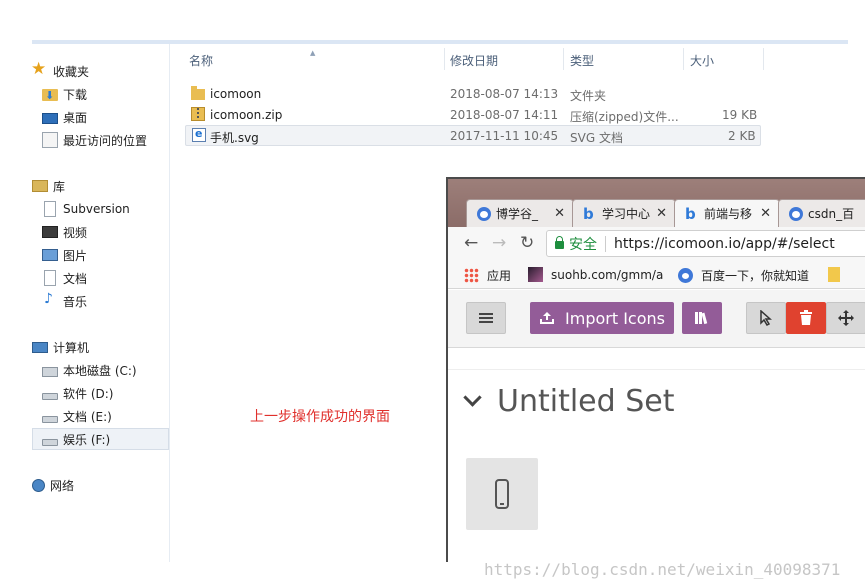  What do you see at coordinates (64, 278) in the screenshot?
I see `nav-documents: 文档` at bounding box center [64, 278].